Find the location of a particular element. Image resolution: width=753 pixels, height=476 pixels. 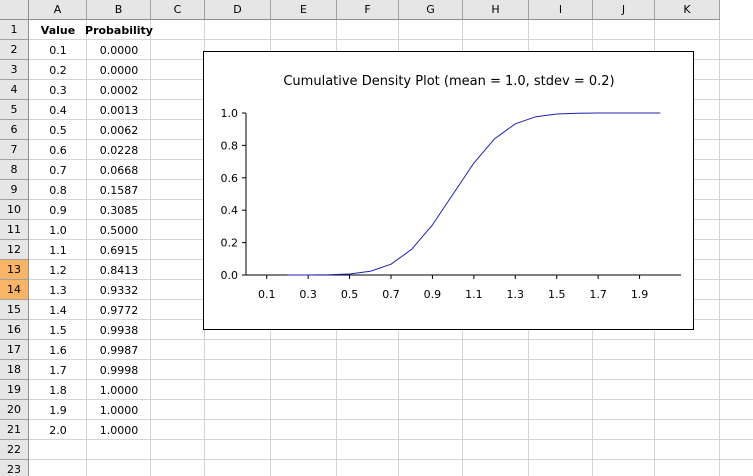

row-header-13: 13 is located at coordinates (14, 270).